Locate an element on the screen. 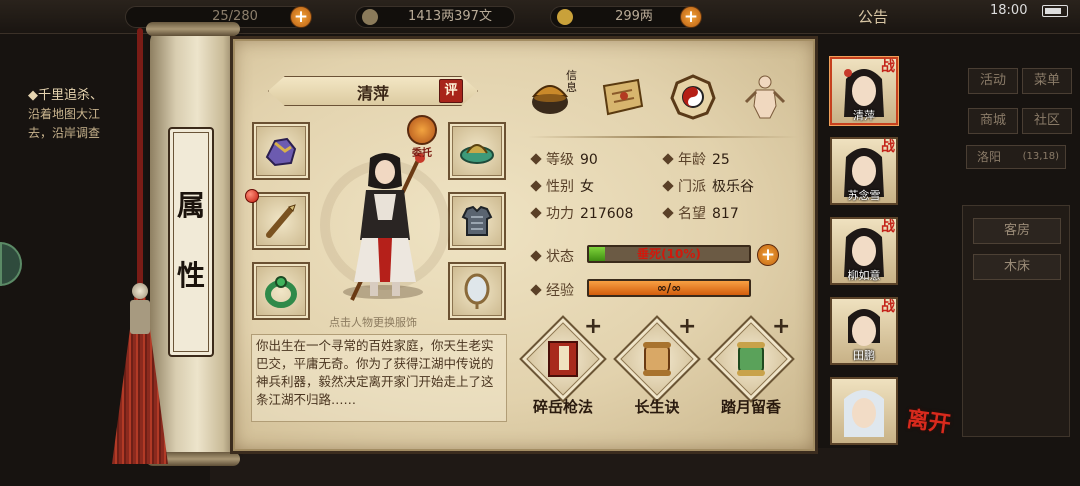 The height and width of the screenshot is (486, 1080). side-toggle-handle is located at coordinates (11, 264).